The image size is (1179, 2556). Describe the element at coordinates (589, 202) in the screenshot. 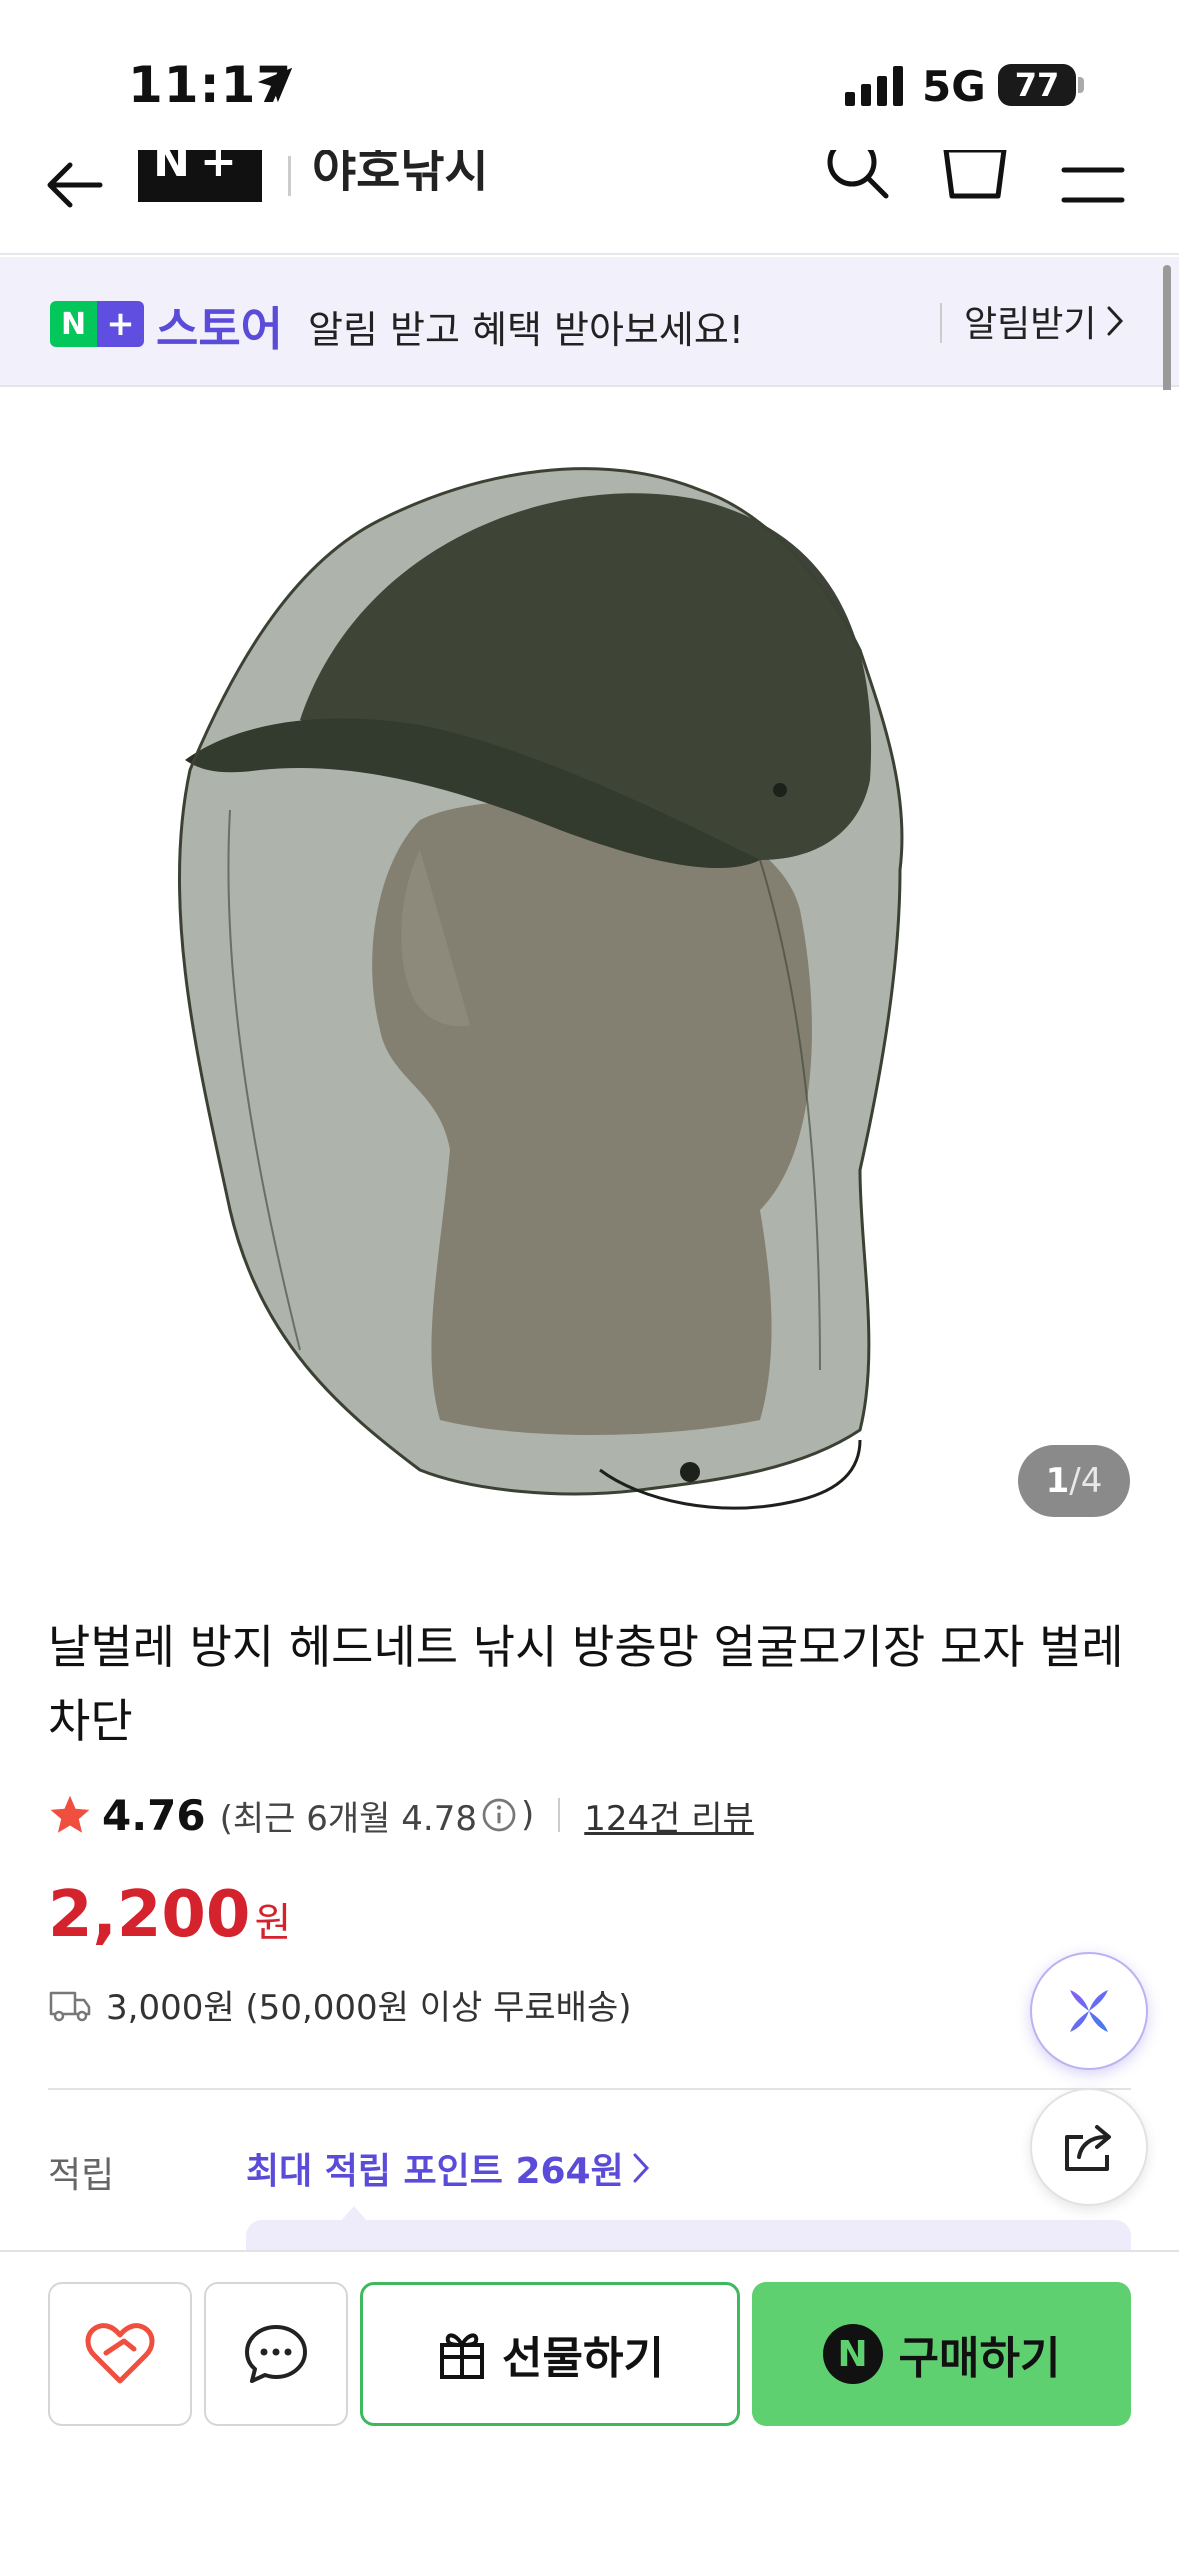

I see `site-header: N+ 야호낚시` at that location.